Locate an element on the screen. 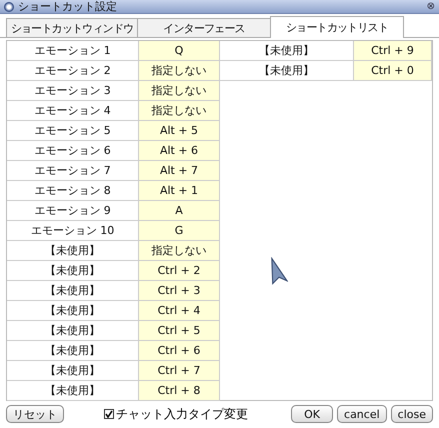  checkbox-label: チャット入力タイプ変更 is located at coordinates (182, 414).